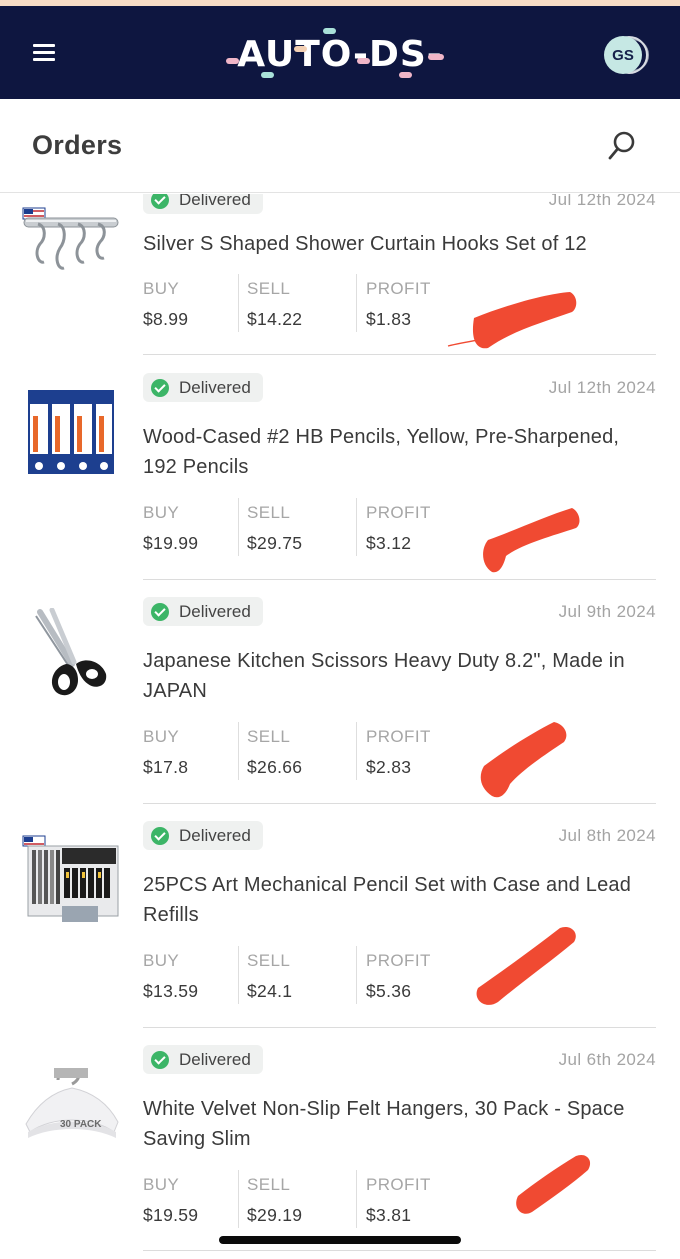  I want to click on profit-value: $3.81, so click(389, 1215).